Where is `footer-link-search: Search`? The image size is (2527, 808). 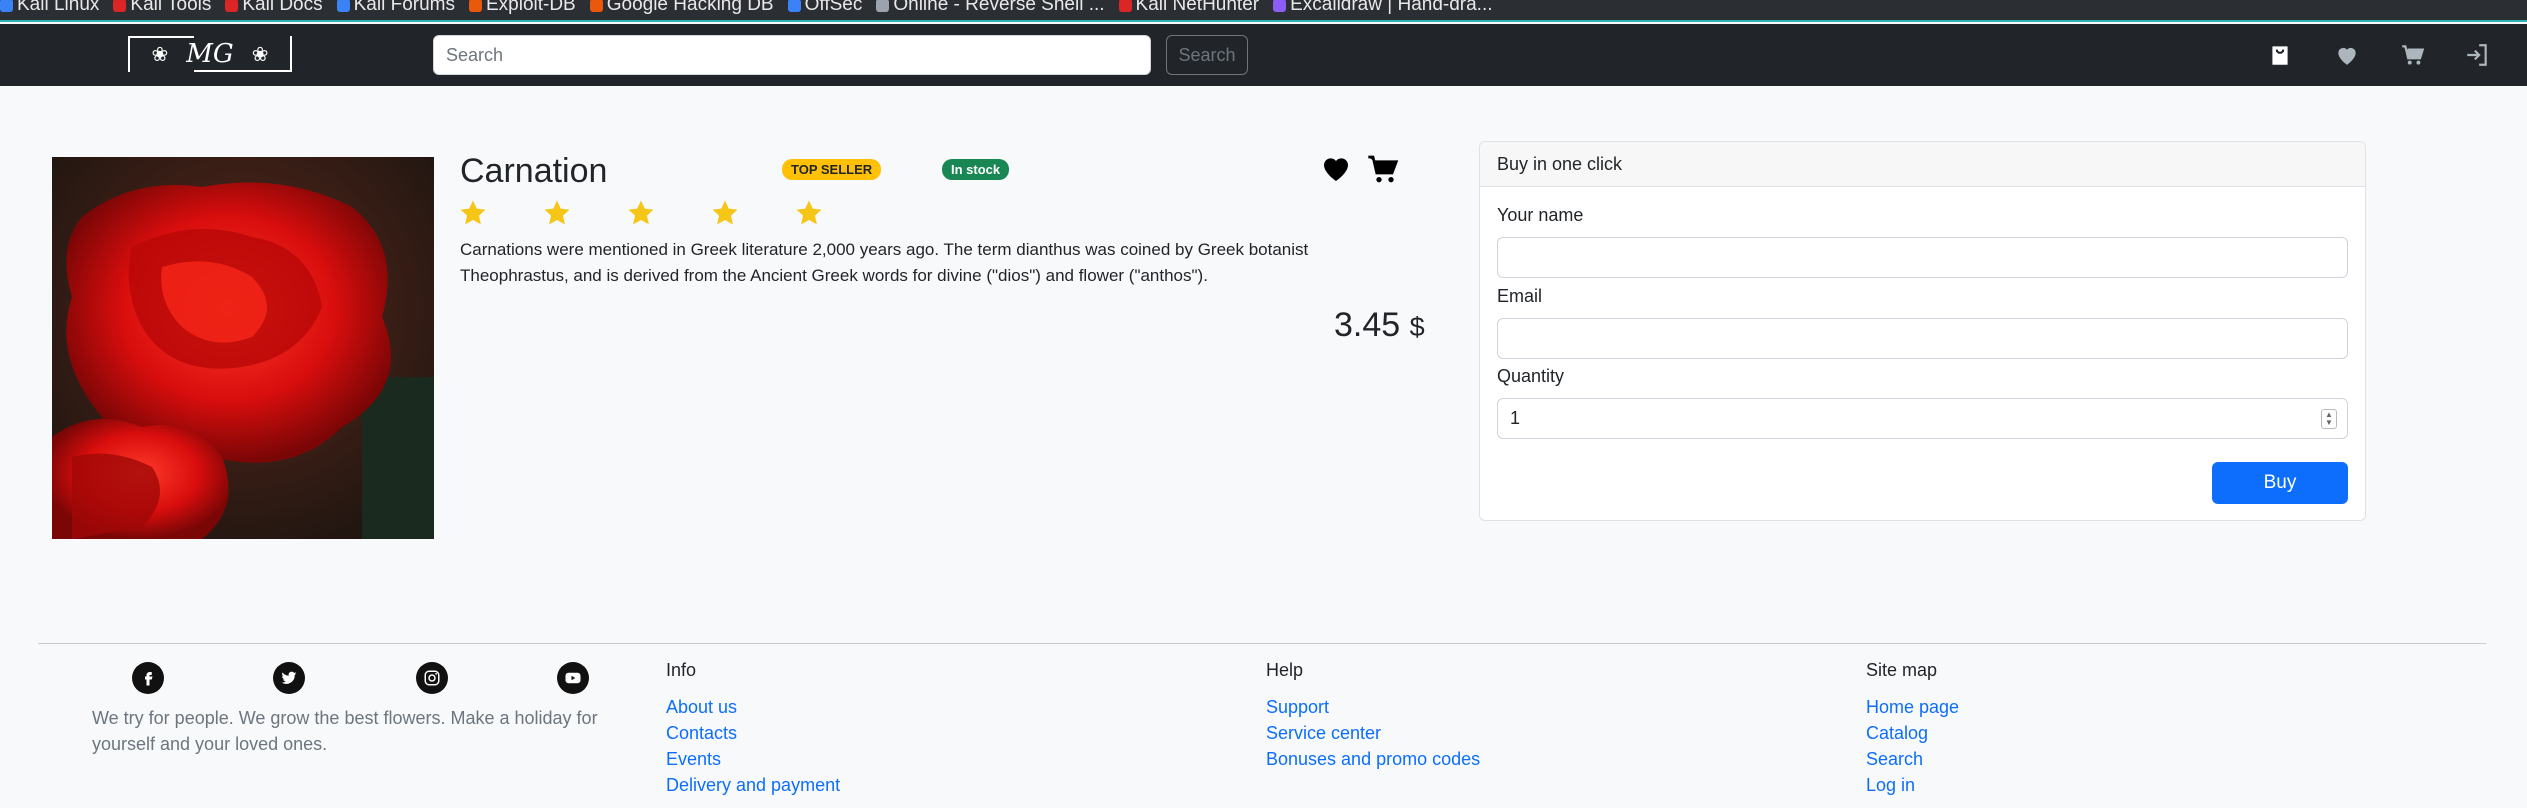
footer-link-search: Search is located at coordinates (1912, 759).